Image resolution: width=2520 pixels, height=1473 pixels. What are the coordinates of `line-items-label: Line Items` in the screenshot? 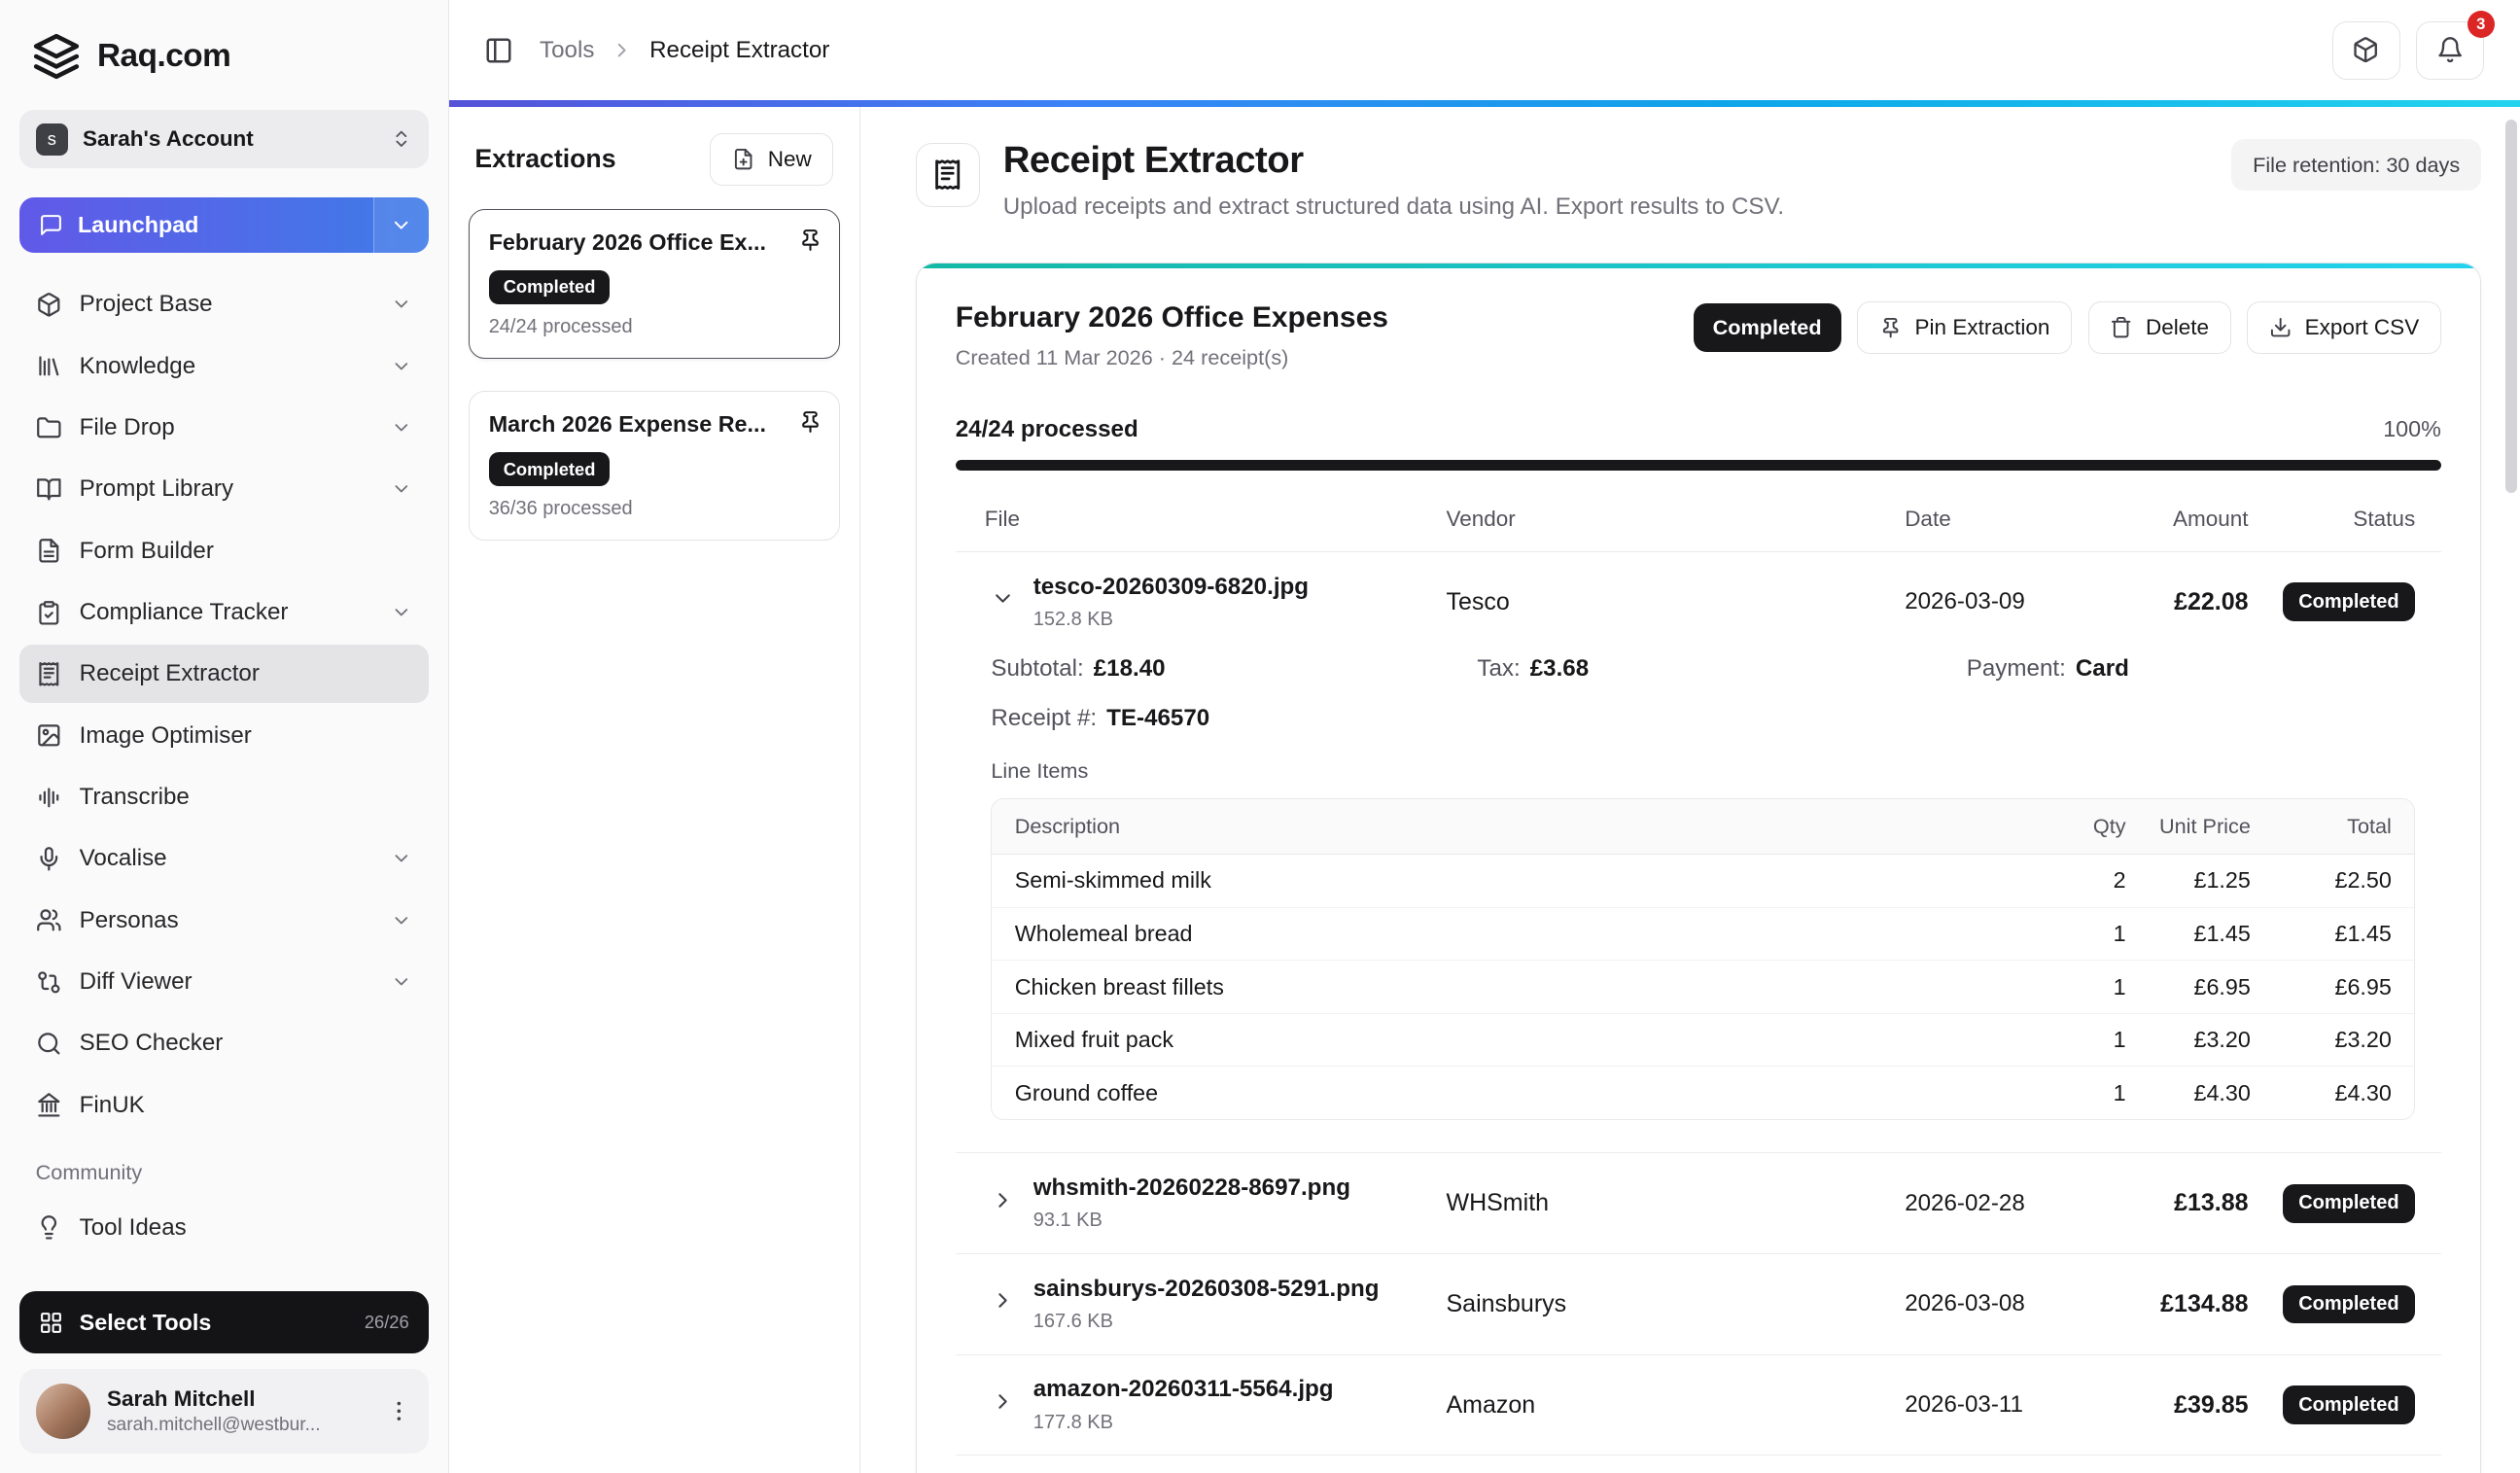 It's located at (1040, 770).